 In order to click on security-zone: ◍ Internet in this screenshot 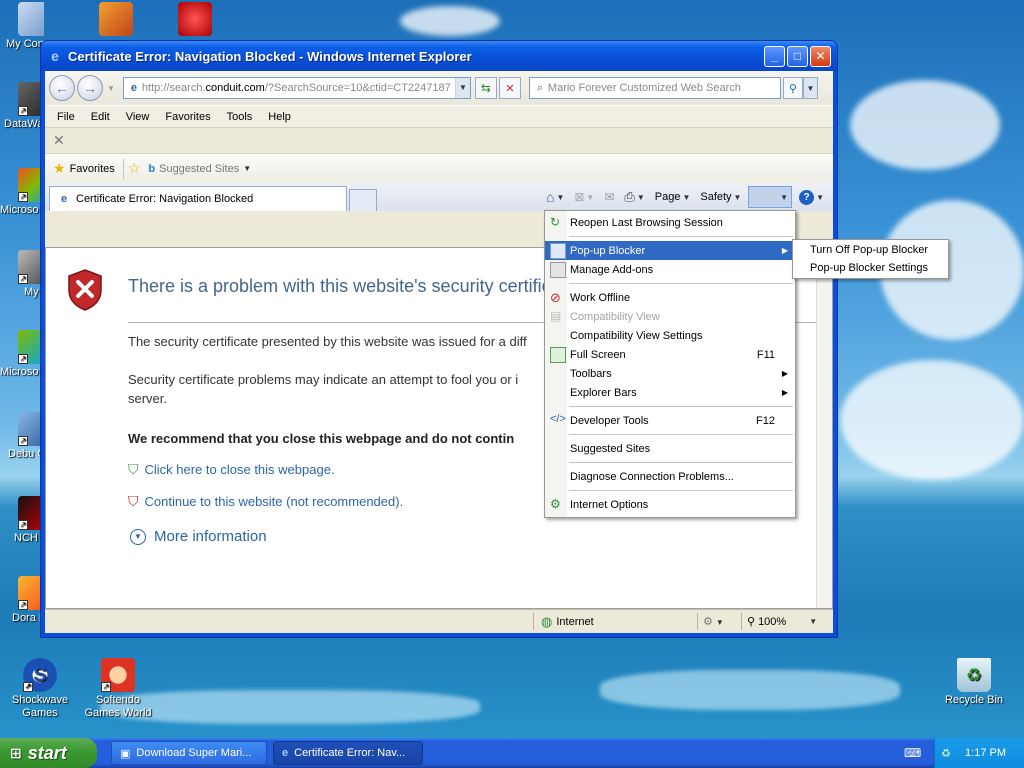, I will do `click(567, 622)`.